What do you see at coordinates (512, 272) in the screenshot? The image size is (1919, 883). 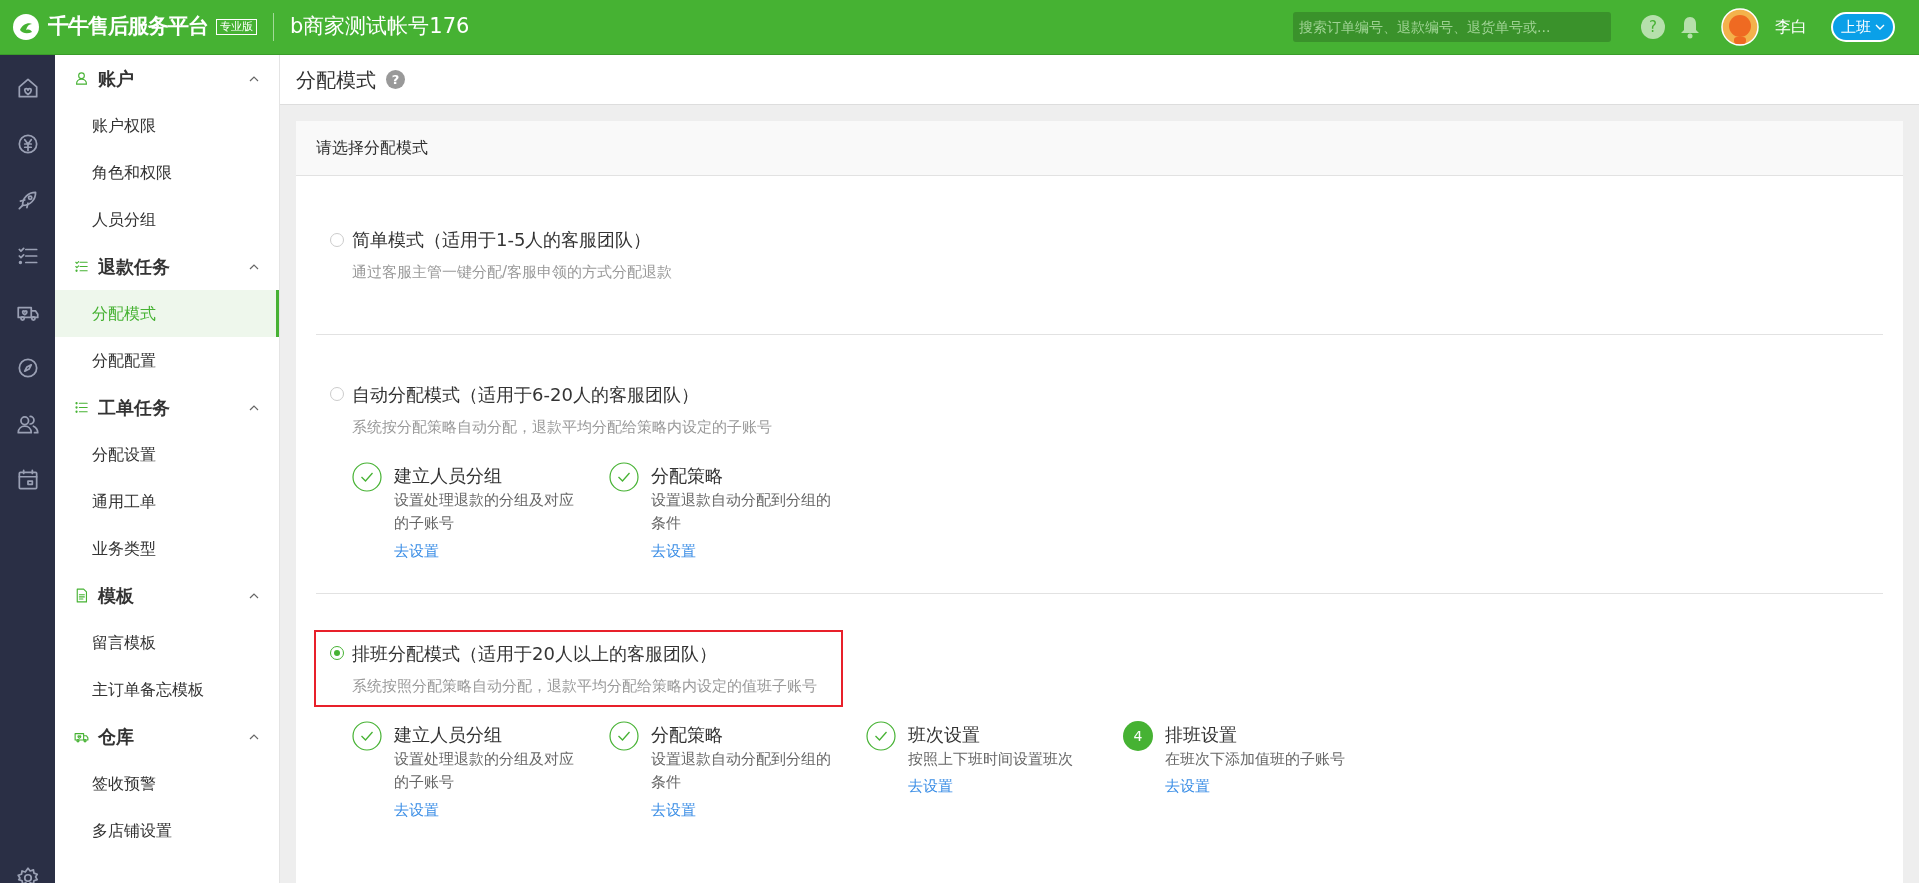 I see `option-description: 通过客服主管一键分配/客服申领的方式分配退款` at bounding box center [512, 272].